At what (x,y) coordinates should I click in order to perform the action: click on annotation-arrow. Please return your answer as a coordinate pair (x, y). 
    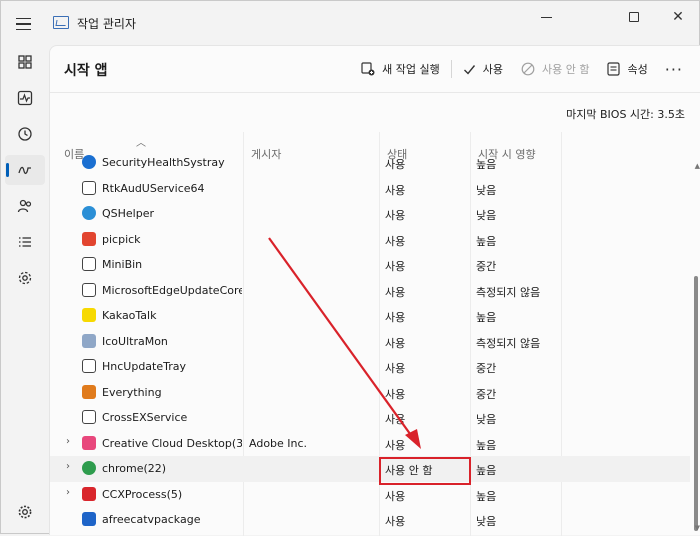
    Looking at the image, I should click on (344, 343).